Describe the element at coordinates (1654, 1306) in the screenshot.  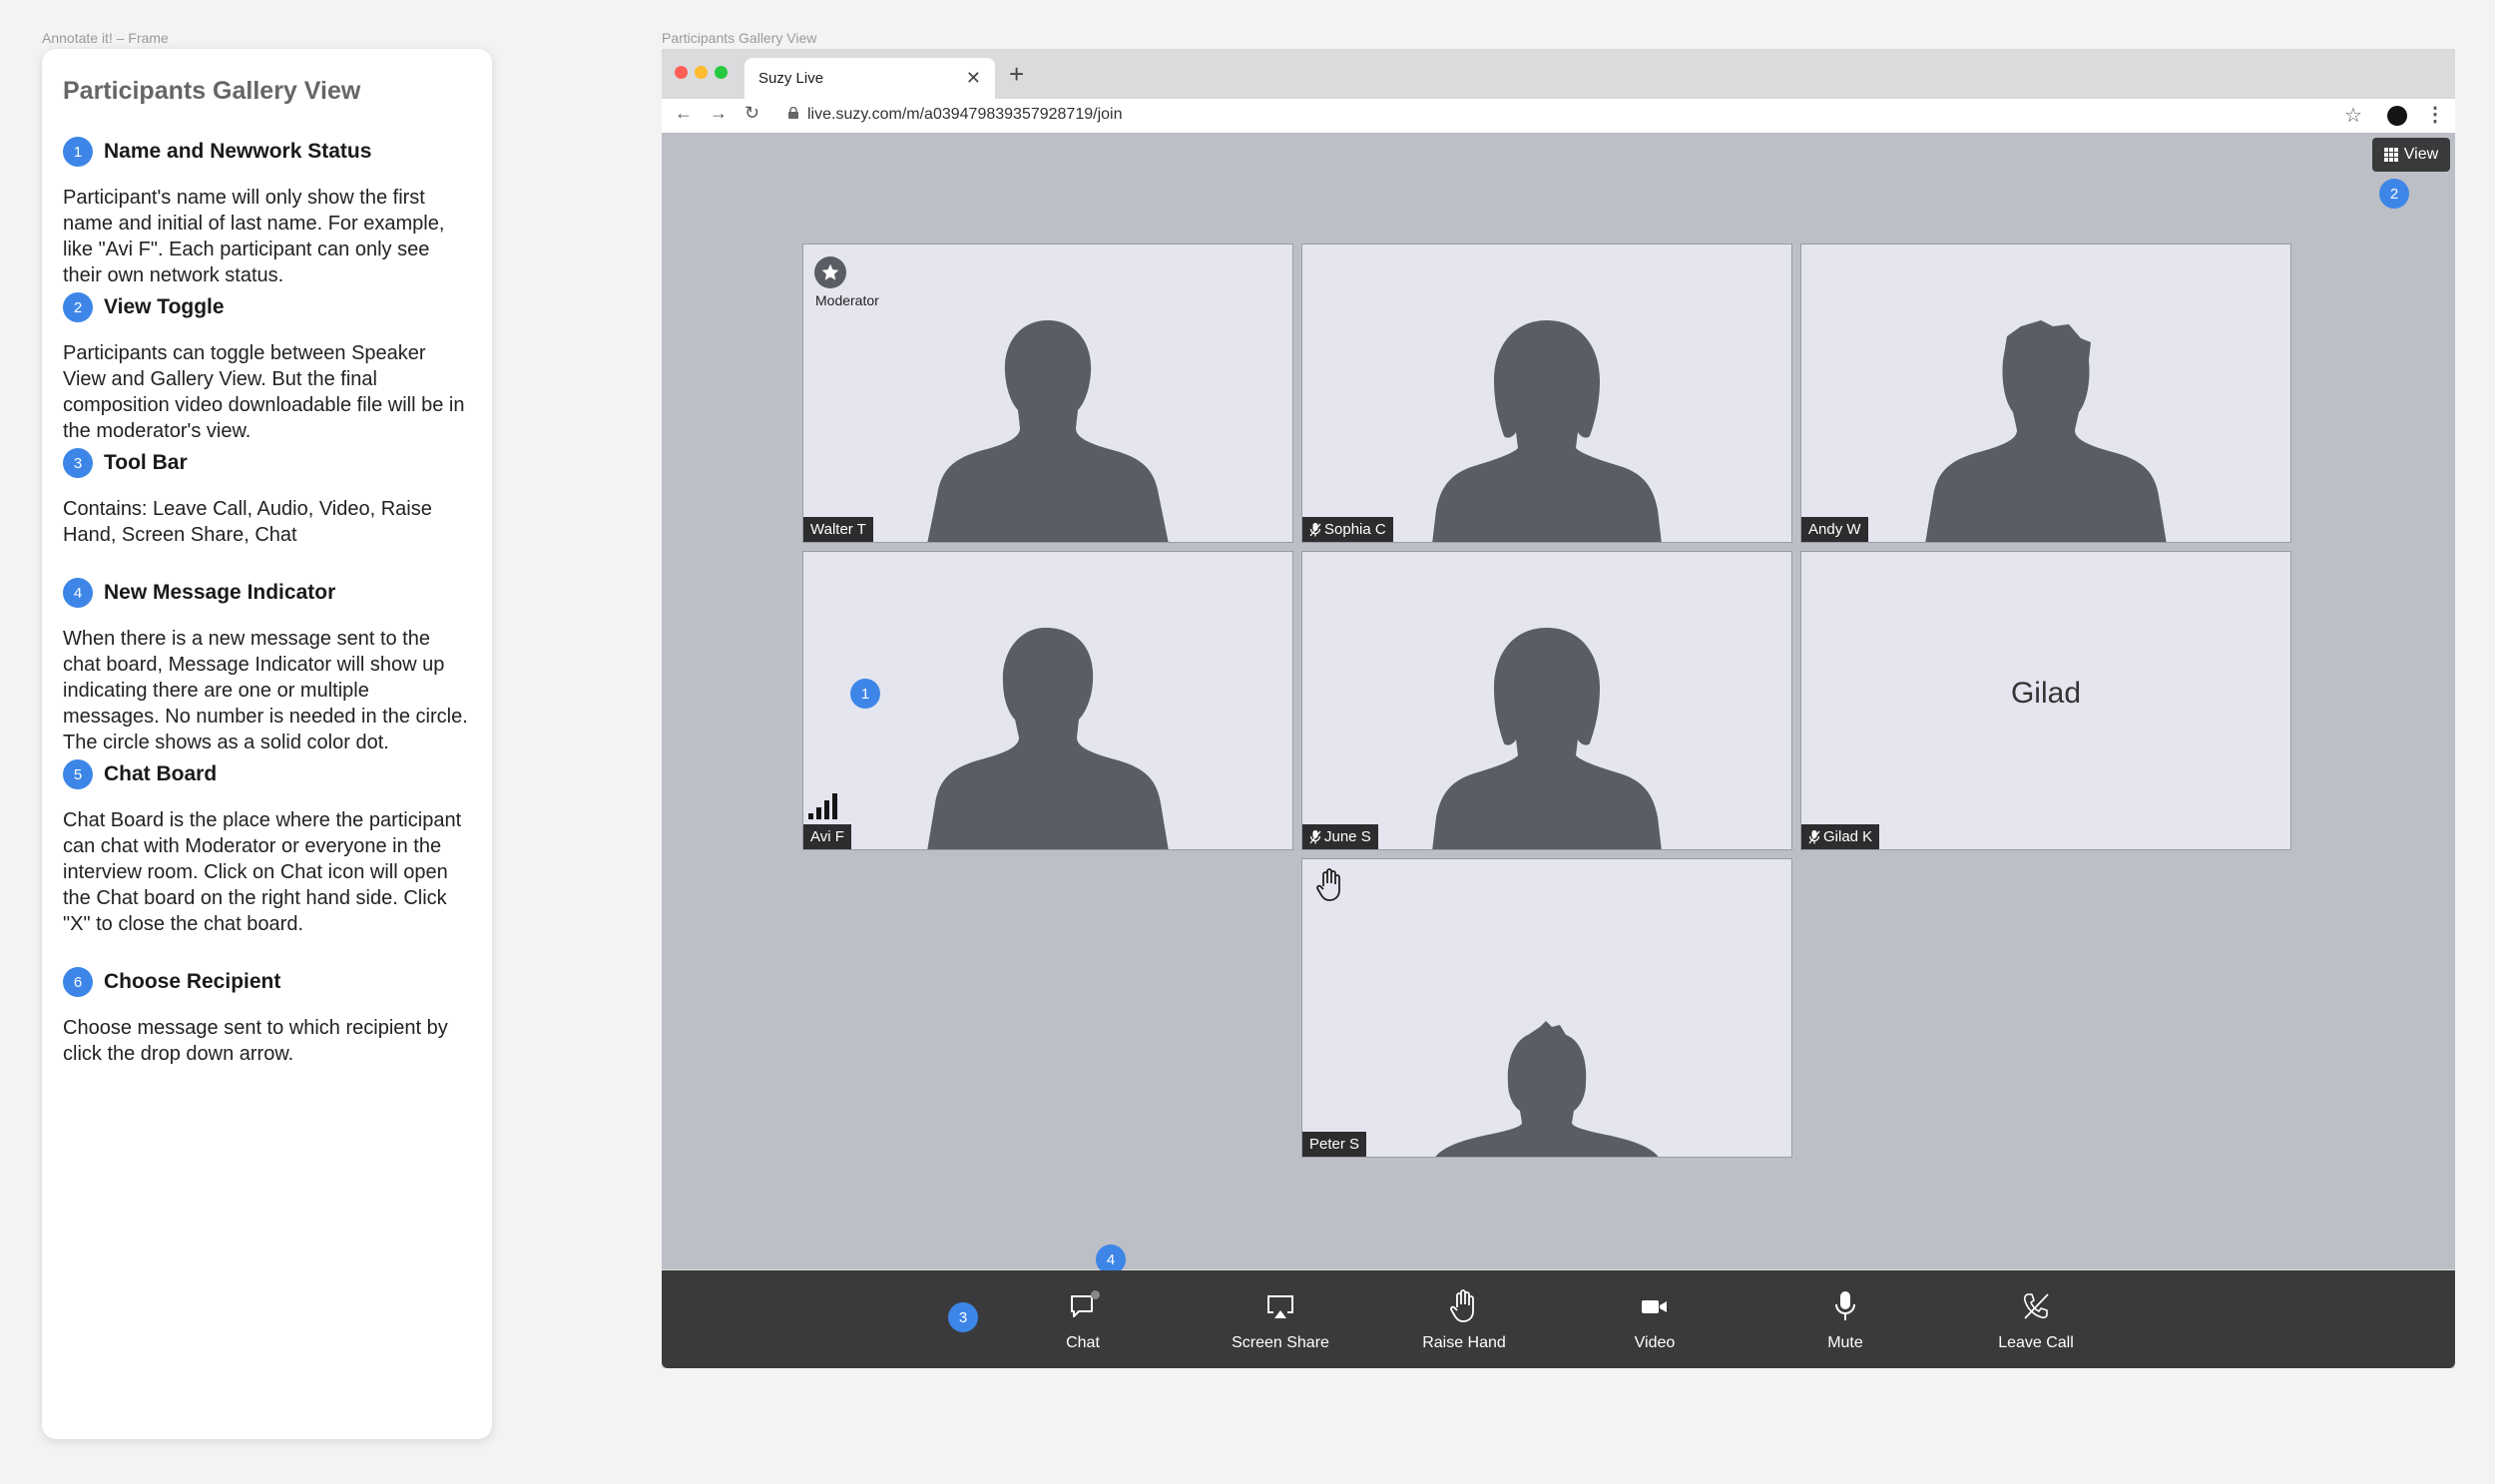
I see `video-camera-icon` at that location.